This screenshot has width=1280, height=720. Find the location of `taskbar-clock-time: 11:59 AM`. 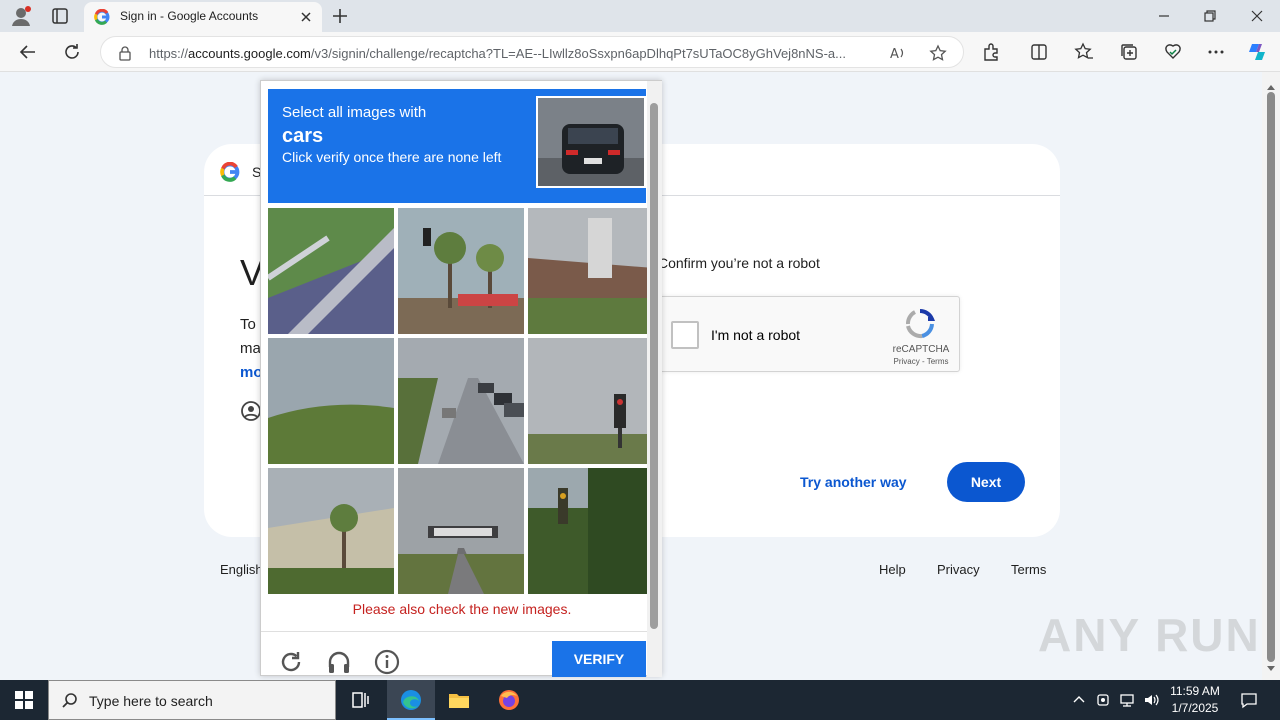

taskbar-clock-time: 11:59 AM is located at coordinates (1195, 691).